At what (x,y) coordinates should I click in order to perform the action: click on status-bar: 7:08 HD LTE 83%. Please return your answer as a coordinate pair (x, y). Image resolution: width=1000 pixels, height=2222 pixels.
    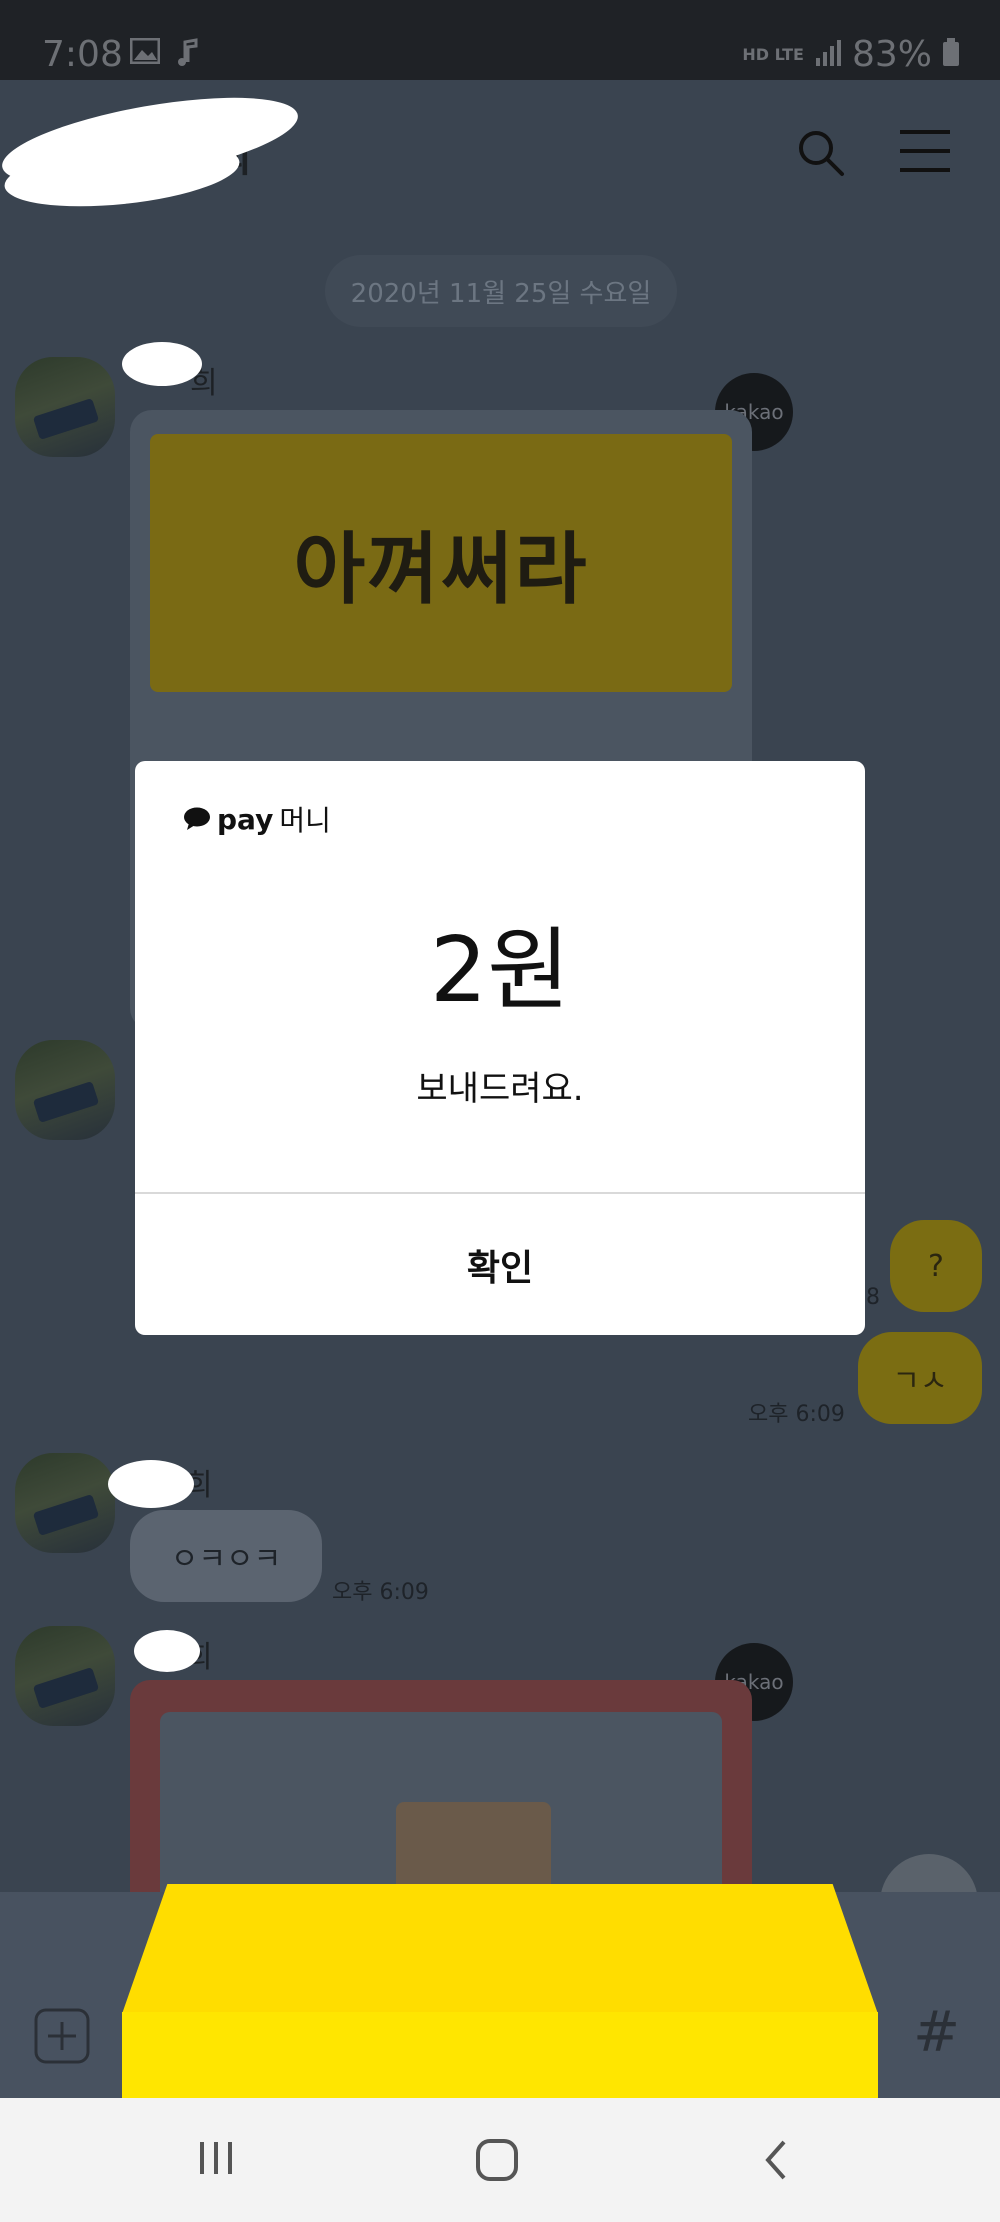
    Looking at the image, I should click on (500, 40).